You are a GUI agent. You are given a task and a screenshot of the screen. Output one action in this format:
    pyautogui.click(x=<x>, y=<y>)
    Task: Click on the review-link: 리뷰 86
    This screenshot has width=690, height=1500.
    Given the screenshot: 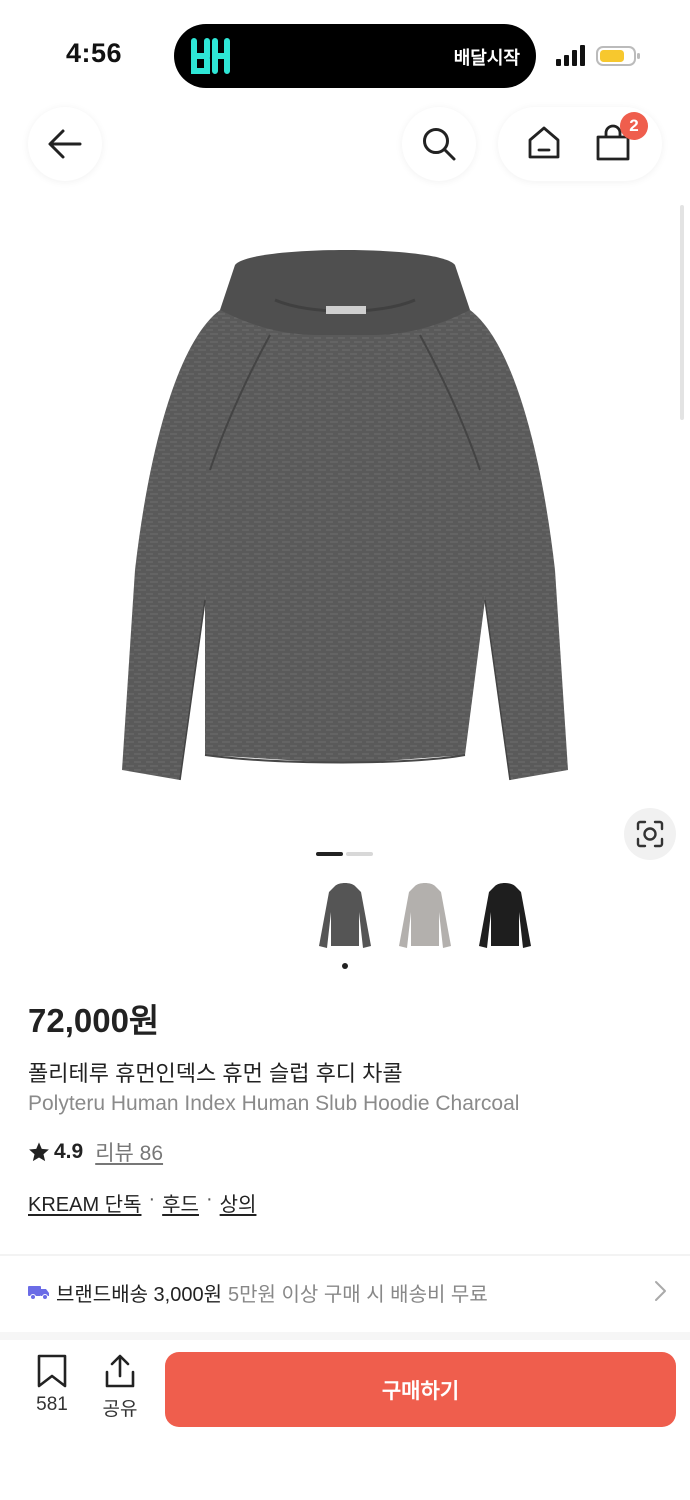 What is the action you would take?
    pyautogui.click(x=129, y=1152)
    